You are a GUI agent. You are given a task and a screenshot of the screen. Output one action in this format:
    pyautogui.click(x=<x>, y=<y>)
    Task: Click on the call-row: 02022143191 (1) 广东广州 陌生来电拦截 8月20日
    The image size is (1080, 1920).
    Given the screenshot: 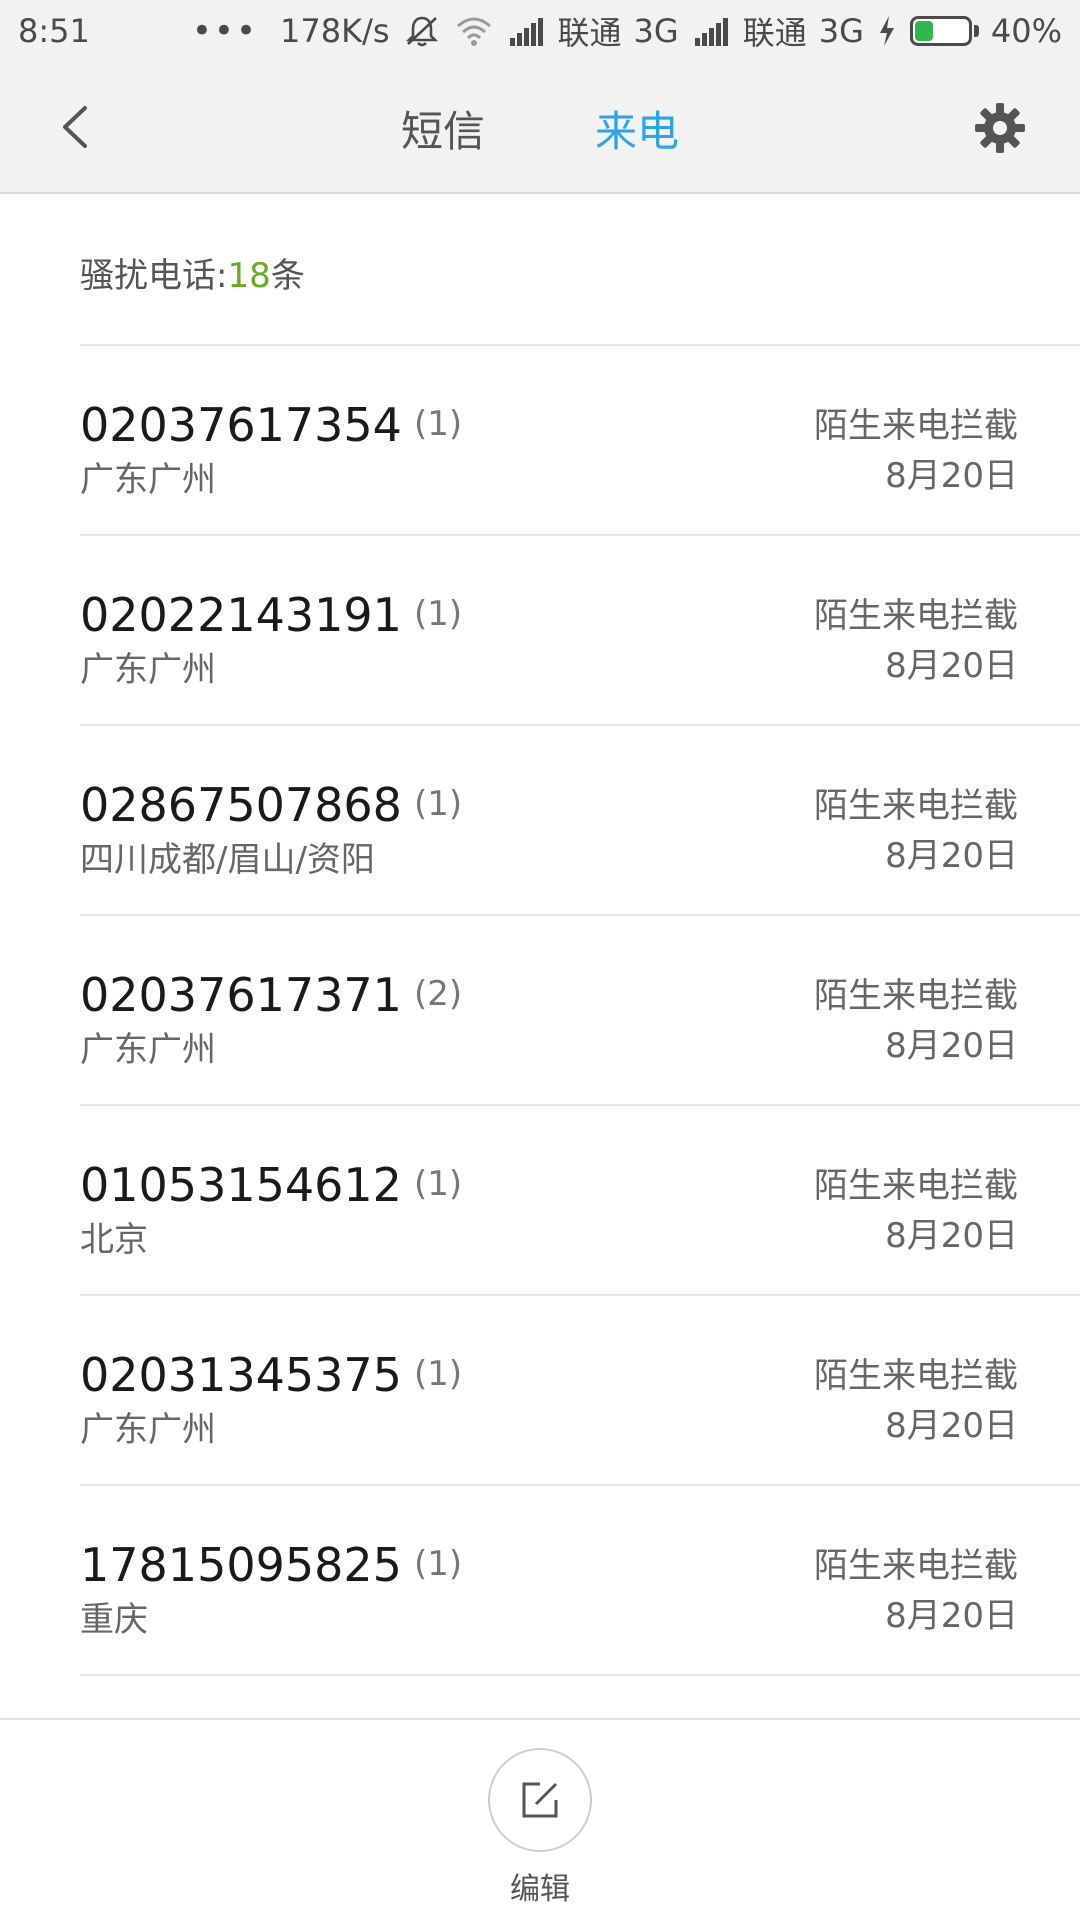 What is the action you would take?
    pyautogui.click(x=540, y=631)
    